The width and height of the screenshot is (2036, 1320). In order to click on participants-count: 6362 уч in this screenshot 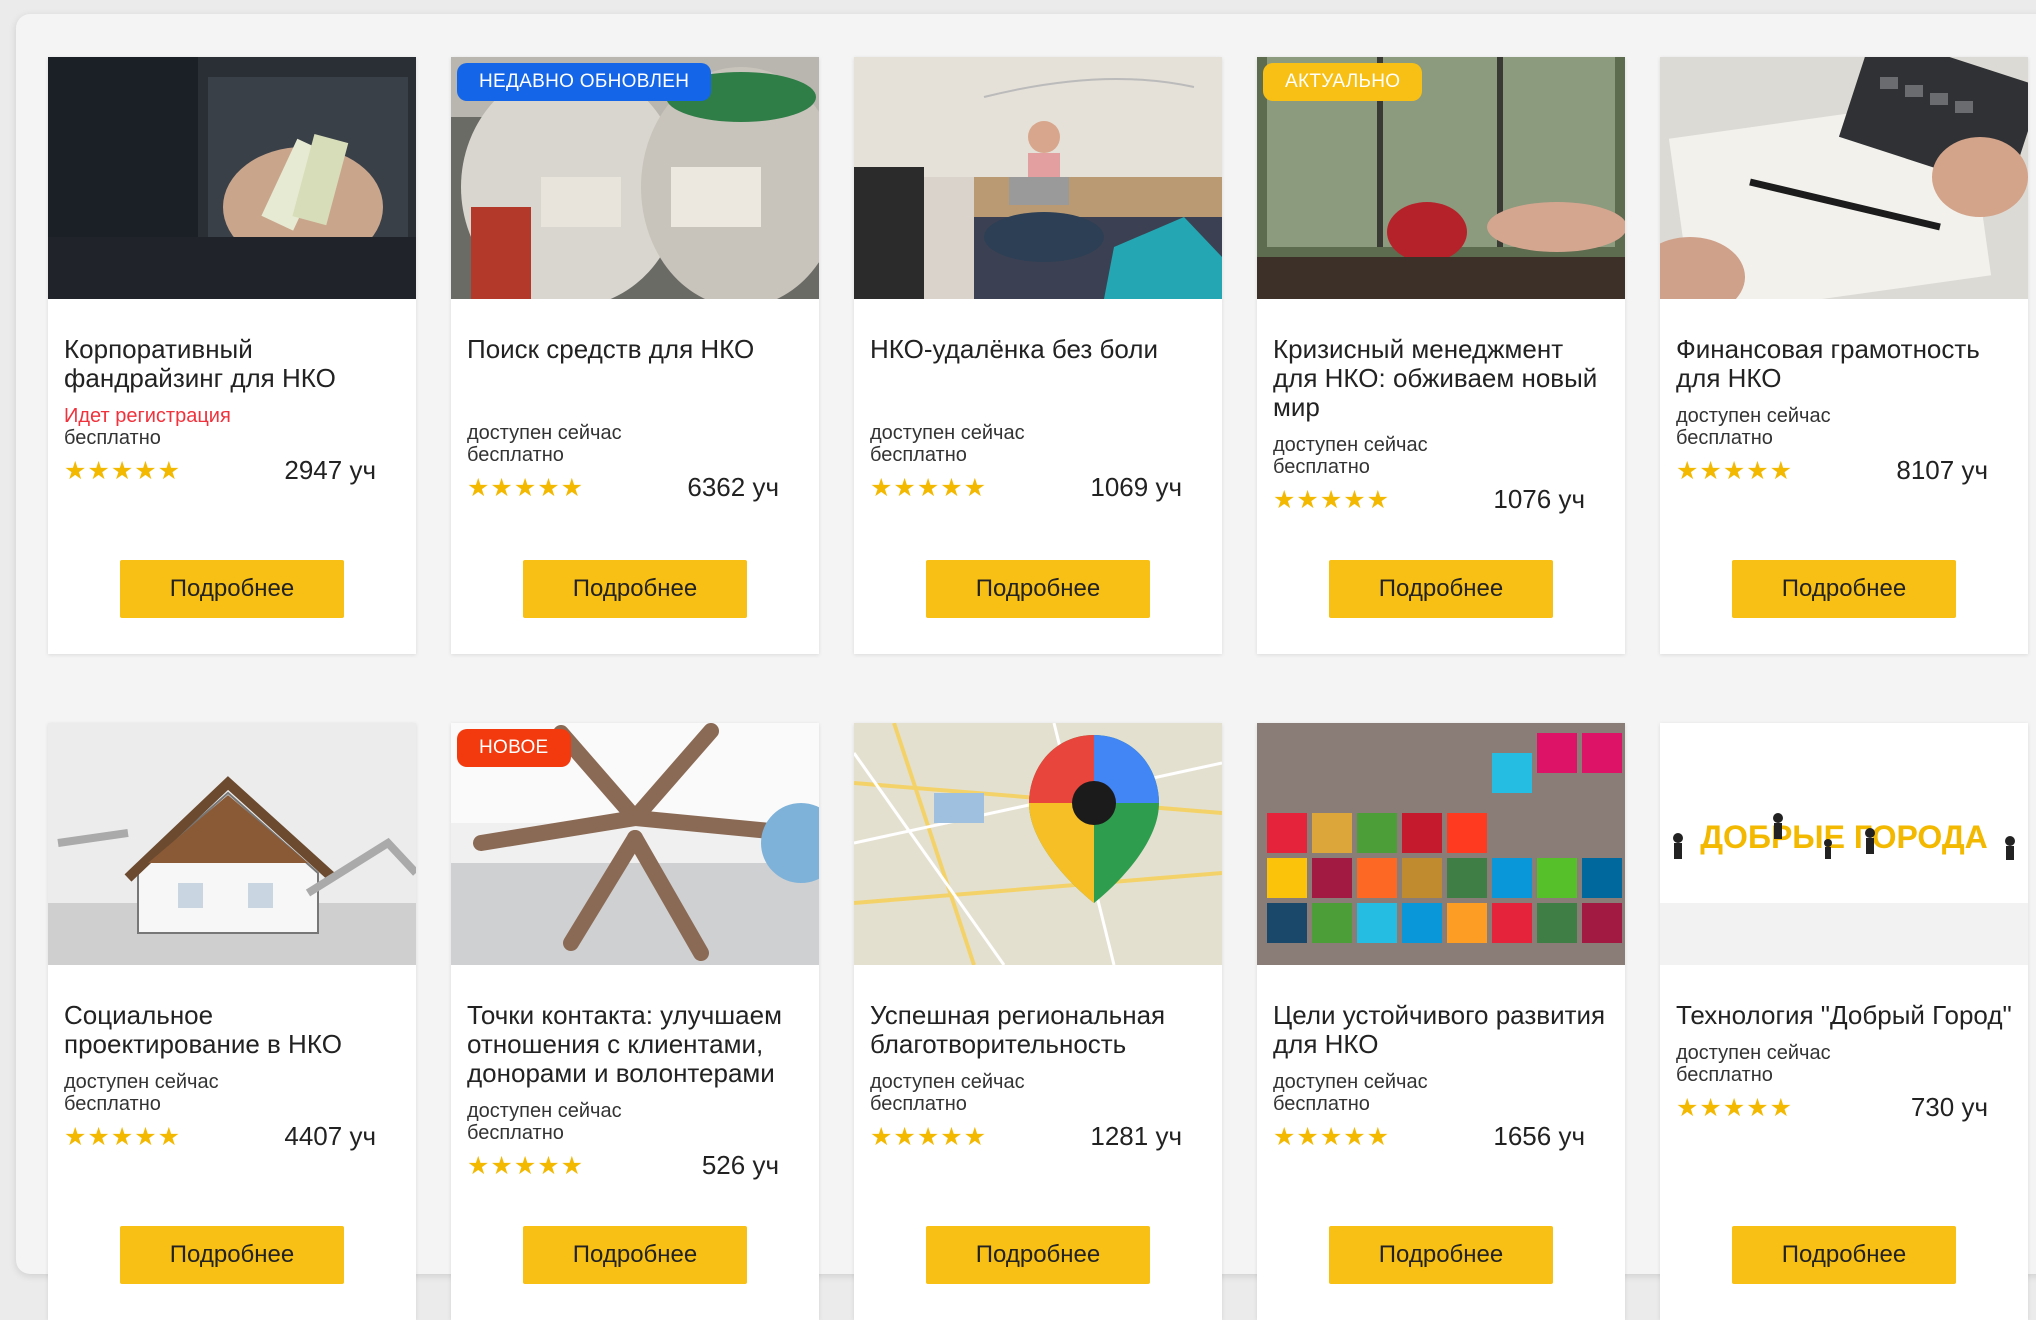, I will do `click(733, 487)`.